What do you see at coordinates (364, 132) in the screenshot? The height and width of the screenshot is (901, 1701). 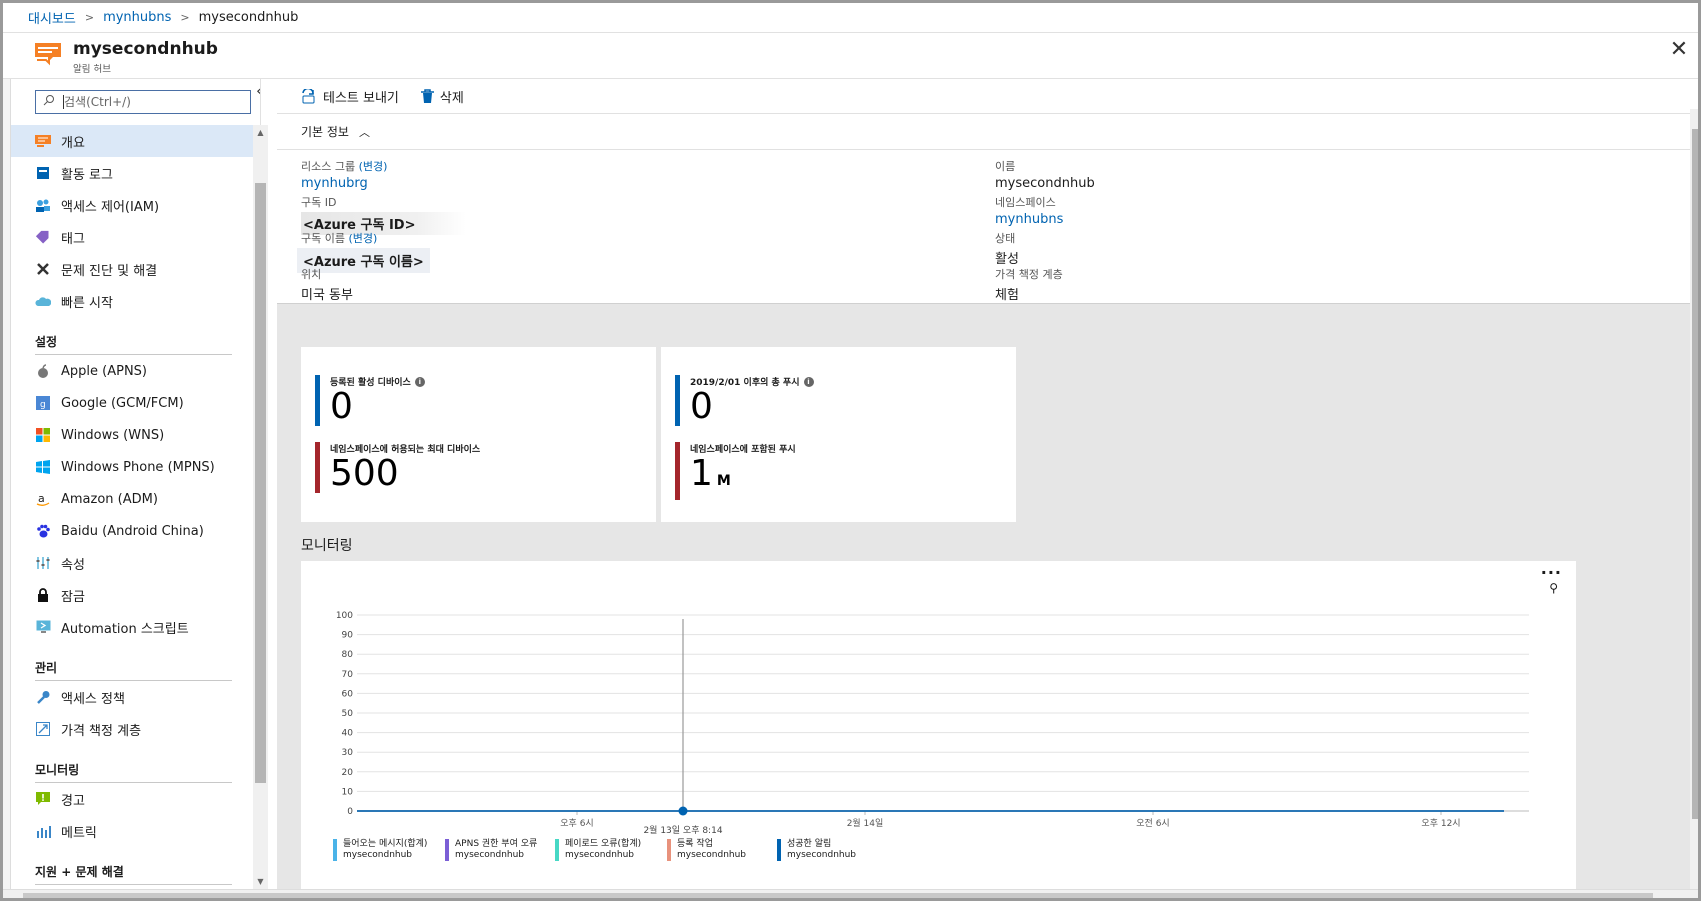 I see `chevron-up-icon: ︿` at bounding box center [364, 132].